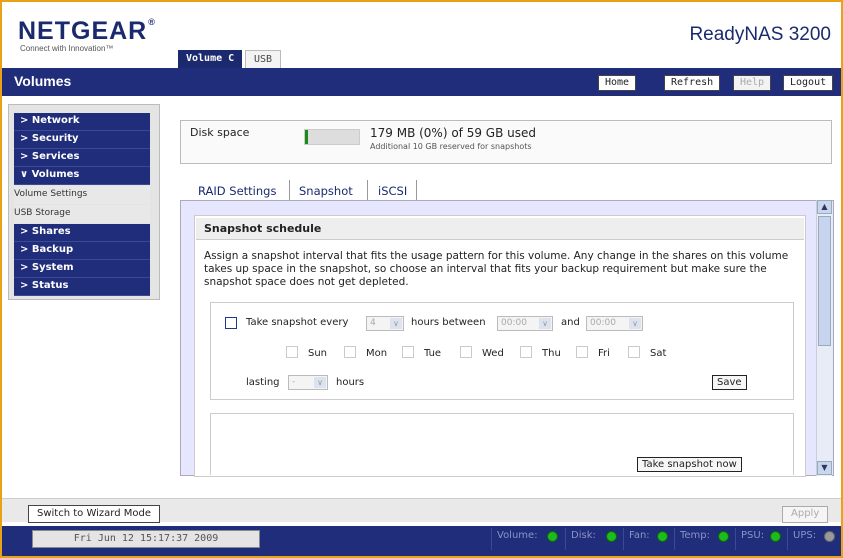 The height and width of the screenshot is (558, 843). What do you see at coordinates (82, 269) in the screenshot?
I see `sidebar-item-system: > System` at bounding box center [82, 269].